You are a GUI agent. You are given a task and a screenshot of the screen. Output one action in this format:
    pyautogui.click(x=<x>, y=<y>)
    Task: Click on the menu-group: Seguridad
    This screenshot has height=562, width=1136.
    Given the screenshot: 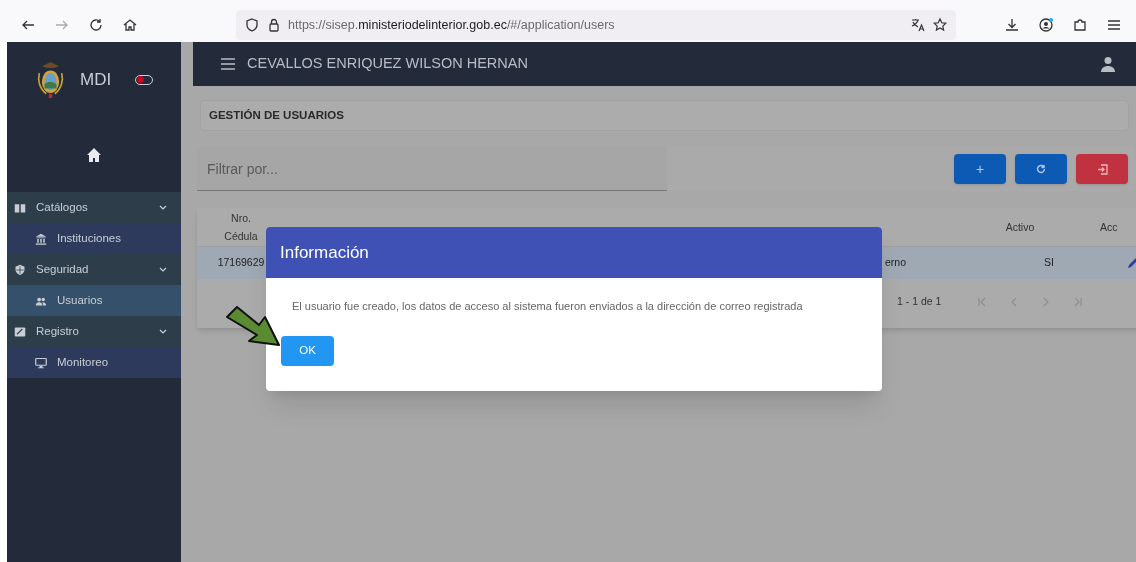 What is the action you would take?
    pyautogui.click(x=94, y=269)
    